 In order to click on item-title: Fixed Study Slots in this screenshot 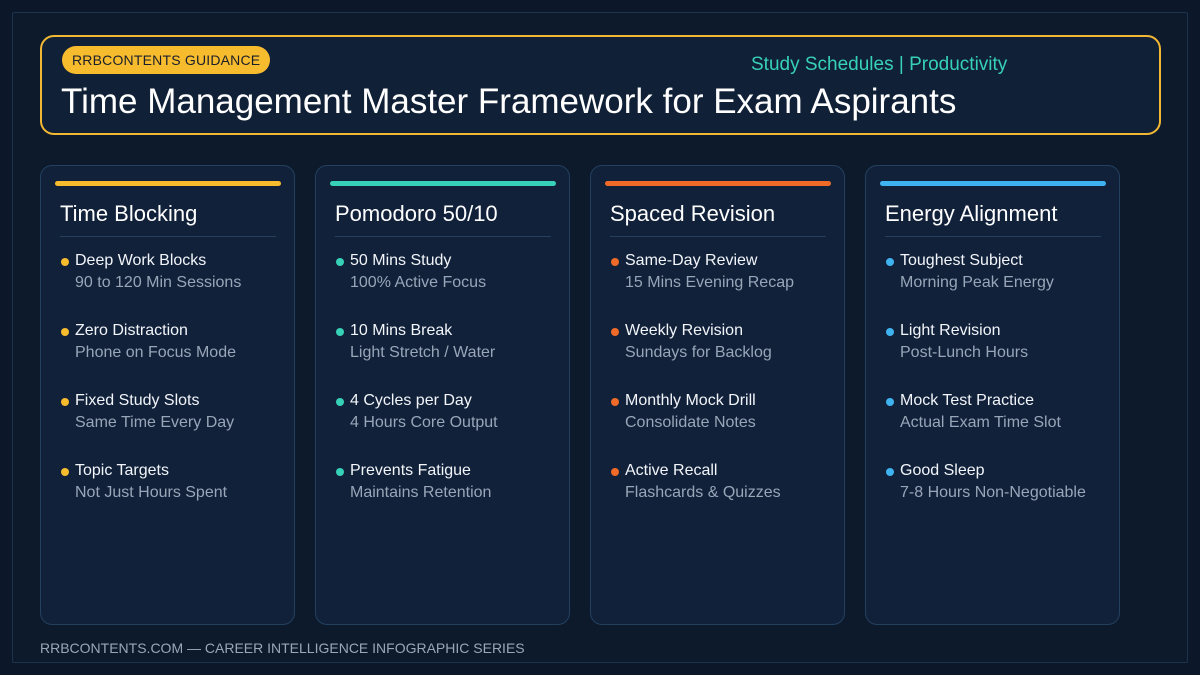, I will do `click(137, 400)`.